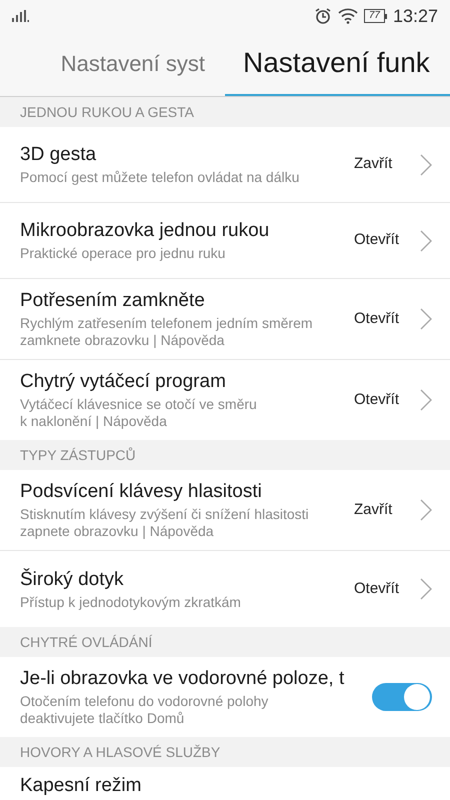 The image size is (450, 800). What do you see at coordinates (107, 112) in the screenshot?
I see `section-header: JEDNOU RUKOU A GESTA` at bounding box center [107, 112].